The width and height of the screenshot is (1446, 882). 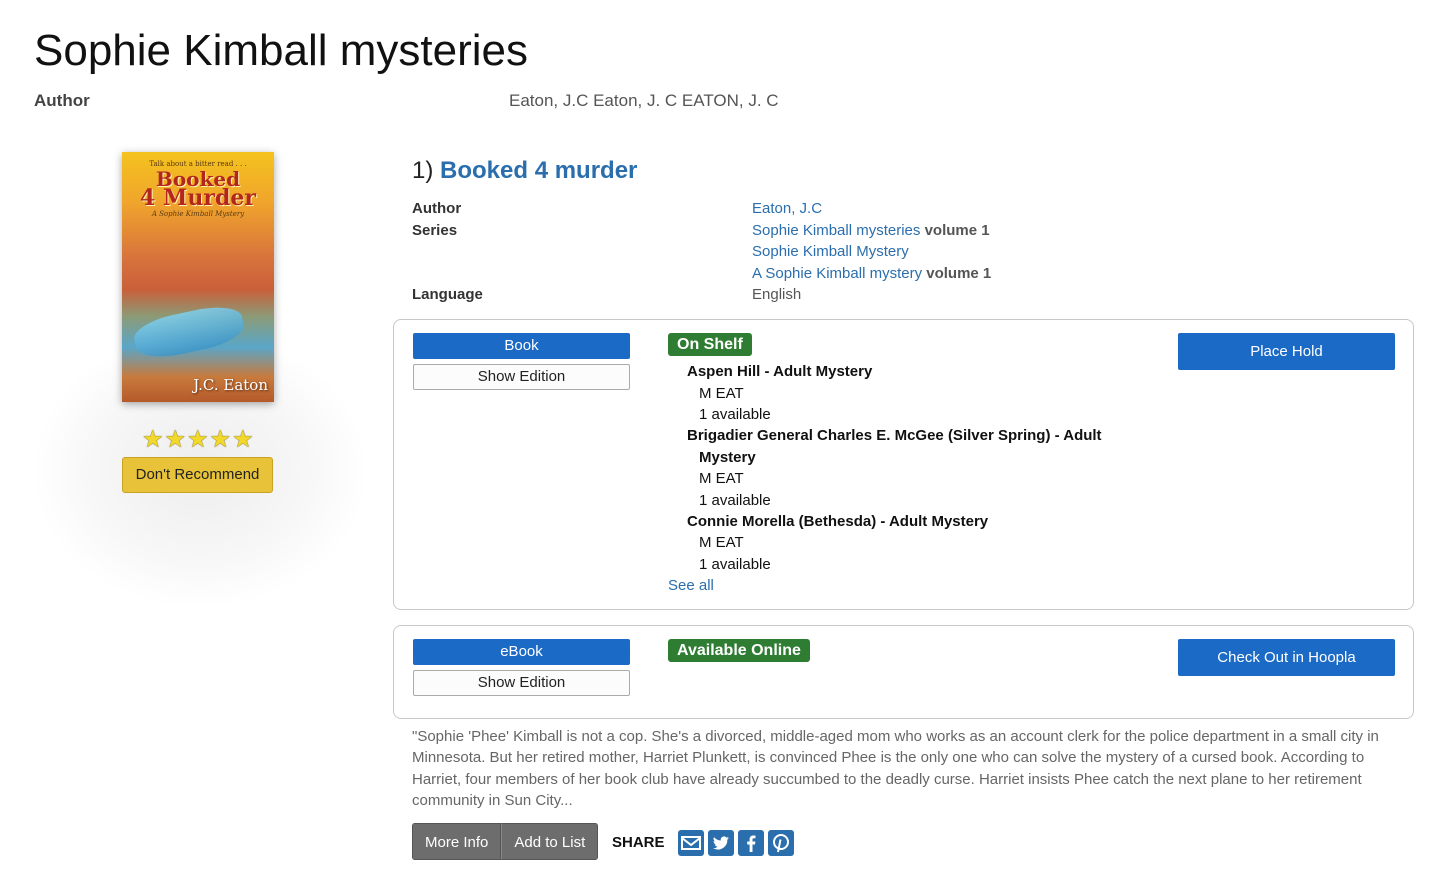 What do you see at coordinates (521, 652) in the screenshot?
I see `format-button-ebook: eBook` at bounding box center [521, 652].